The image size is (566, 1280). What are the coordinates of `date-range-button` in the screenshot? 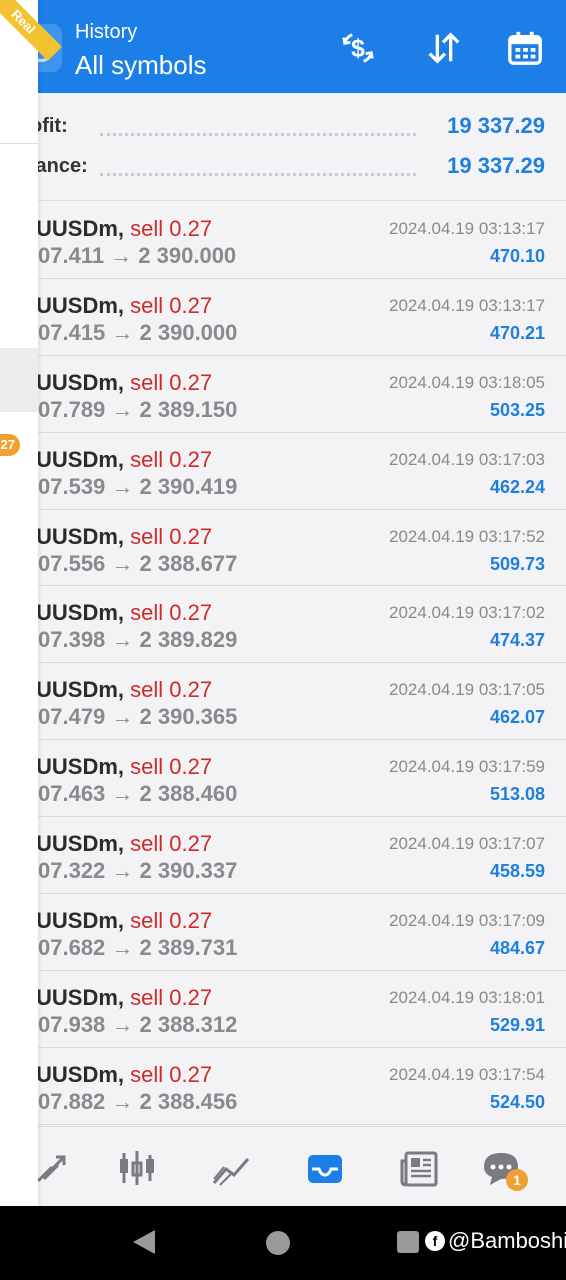 It's located at (525, 48).